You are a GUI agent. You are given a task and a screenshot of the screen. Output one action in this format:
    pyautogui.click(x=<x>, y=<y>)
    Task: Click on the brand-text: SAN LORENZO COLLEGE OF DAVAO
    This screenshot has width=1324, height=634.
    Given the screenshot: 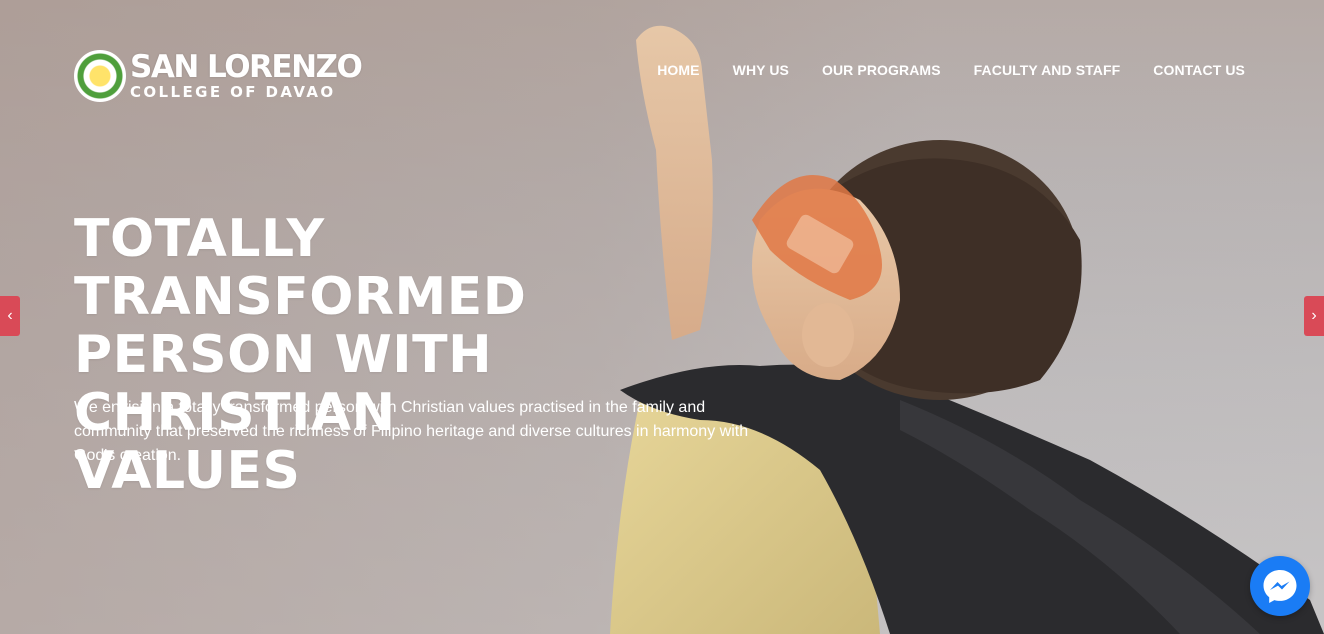 What is the action you would take?
    pyautogui.click(x=246, y=75)
    